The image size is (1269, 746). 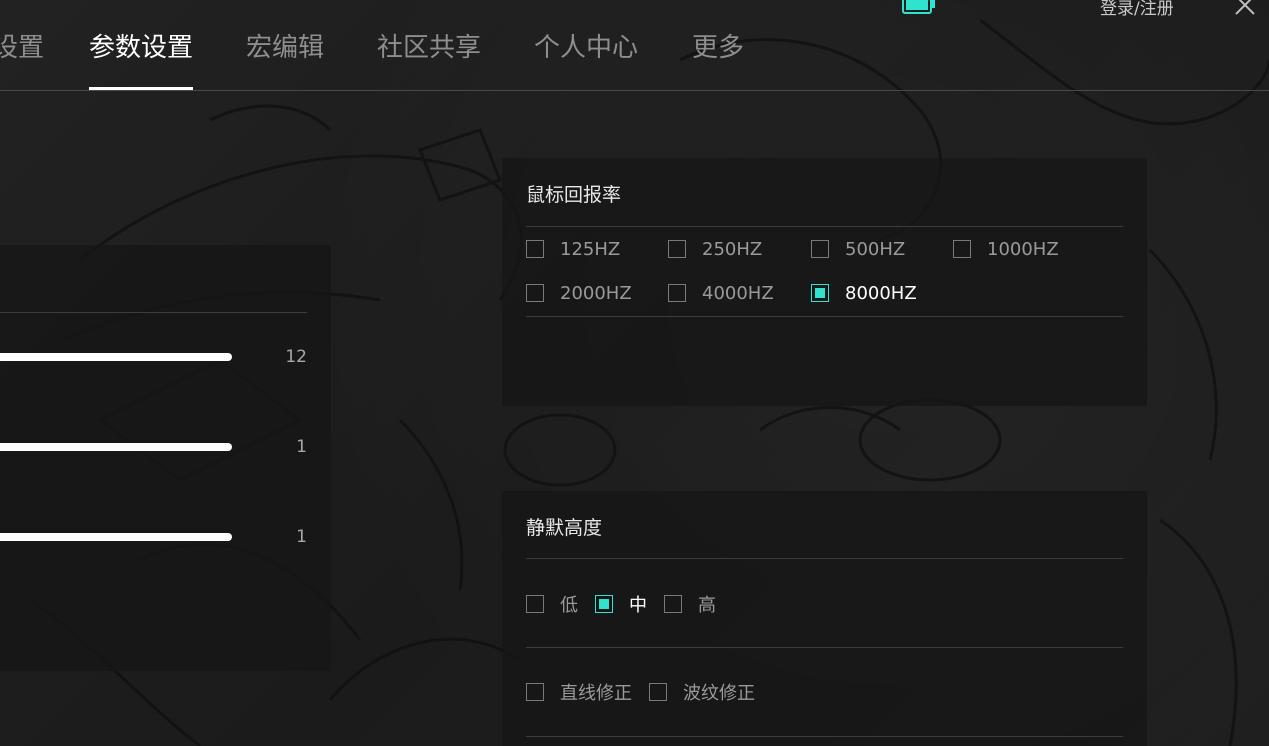 I want to click on ripple-correction-option: 波纹修正, so click(x=702, y=692).